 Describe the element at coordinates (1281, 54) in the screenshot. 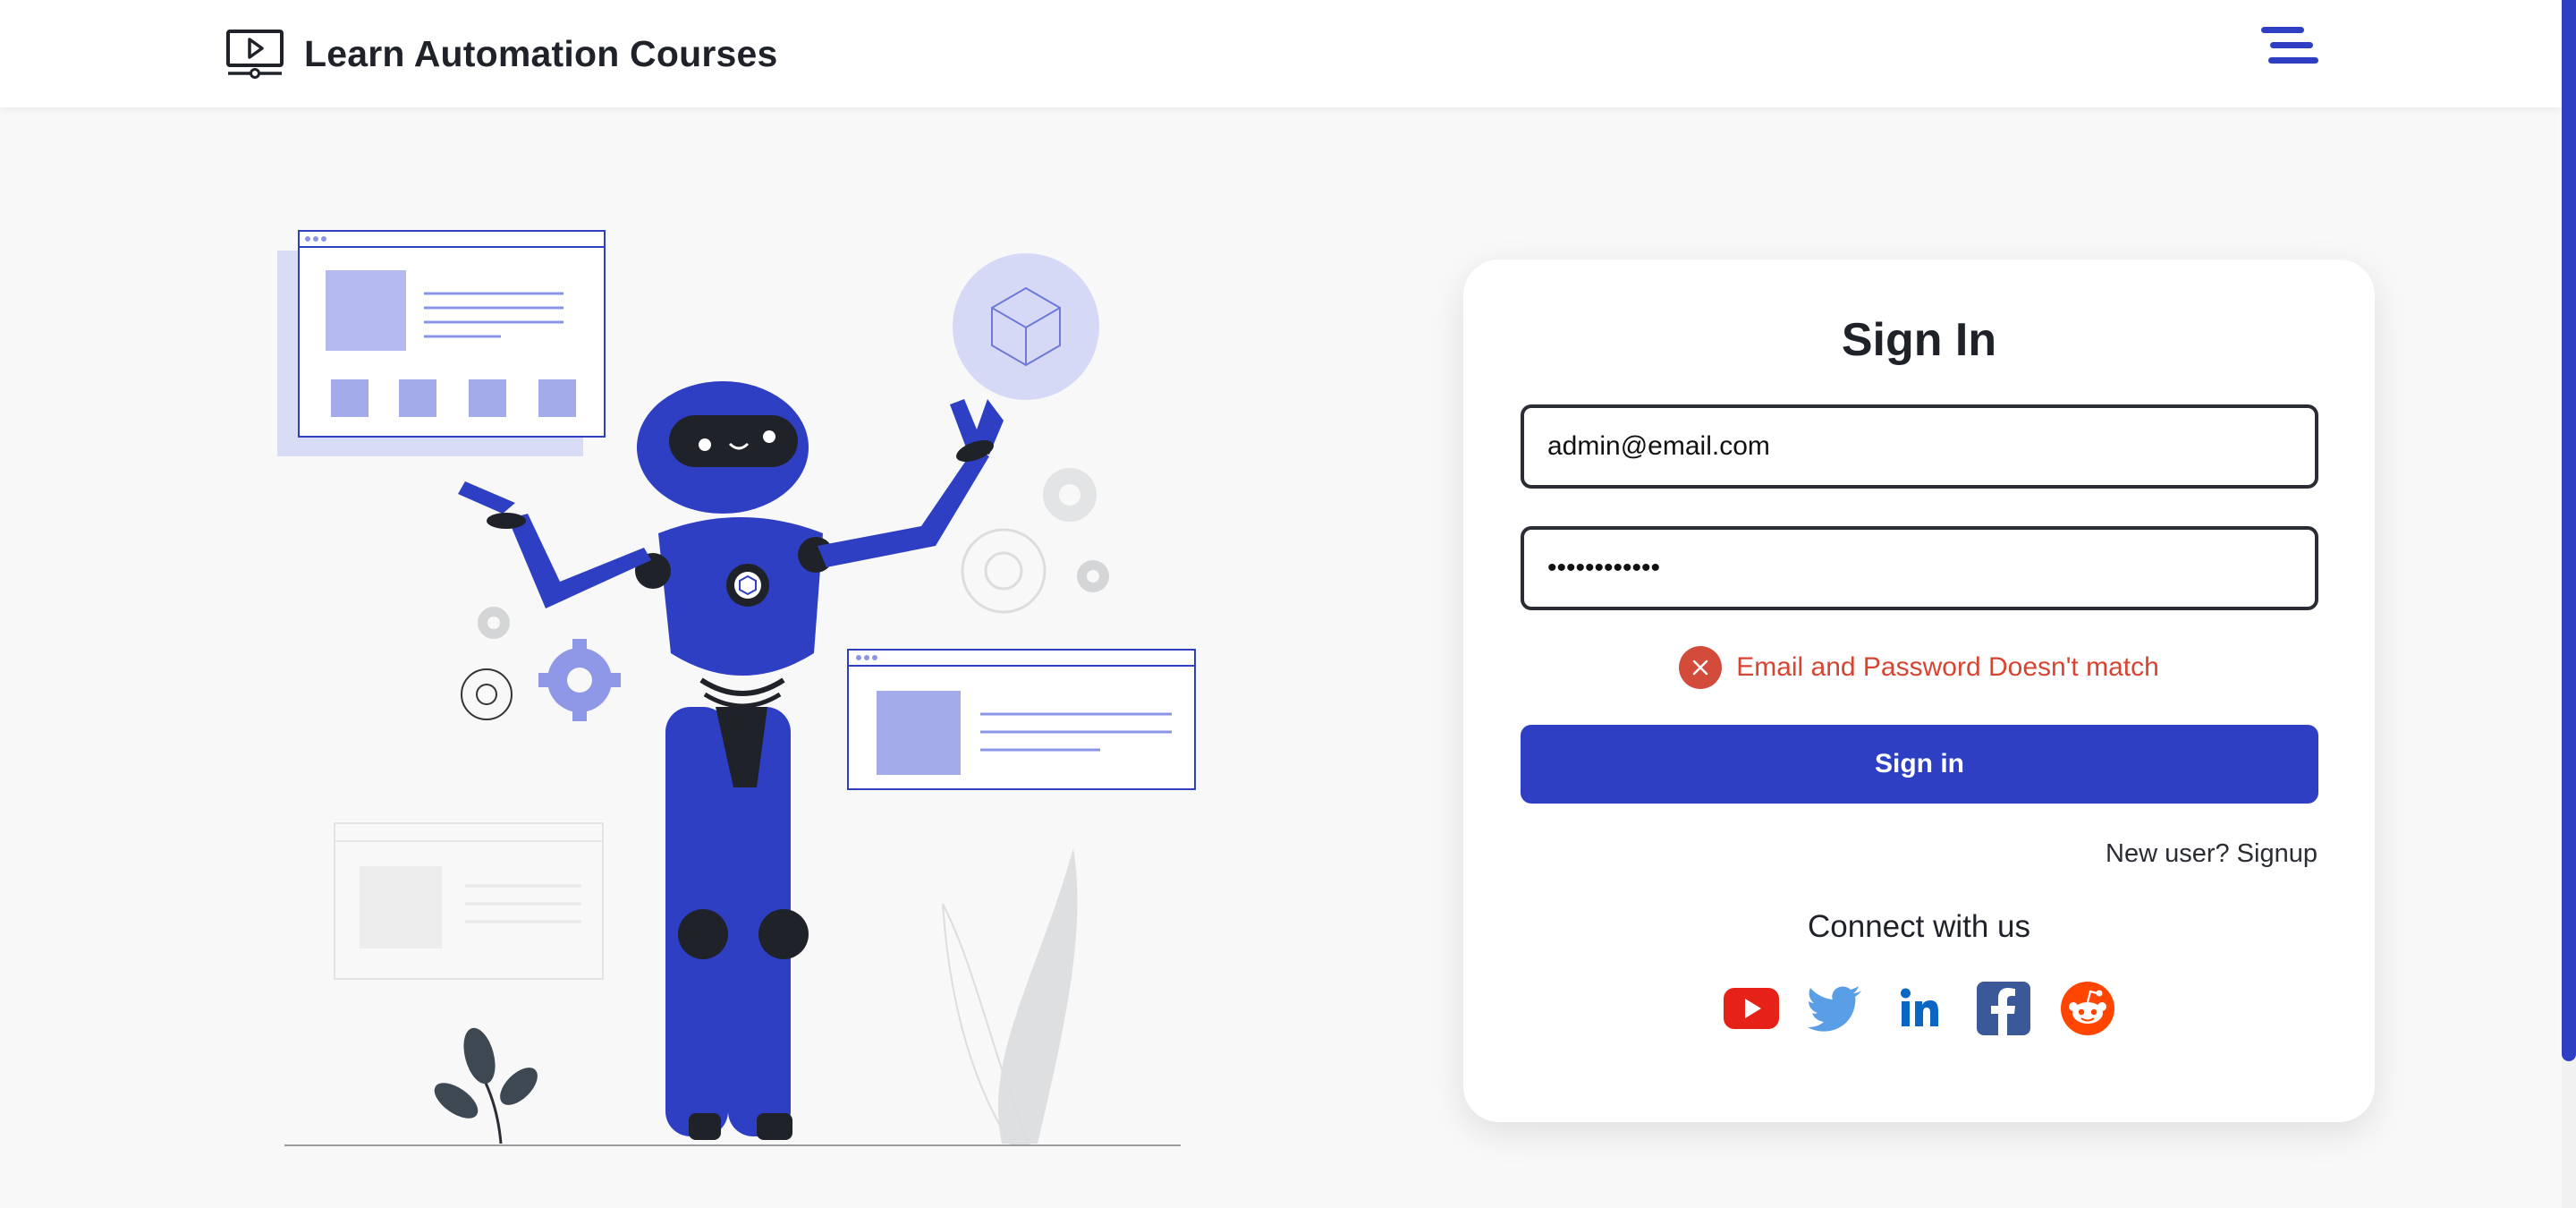

I see `top-navbar: Learn Automation Courses` at that location.